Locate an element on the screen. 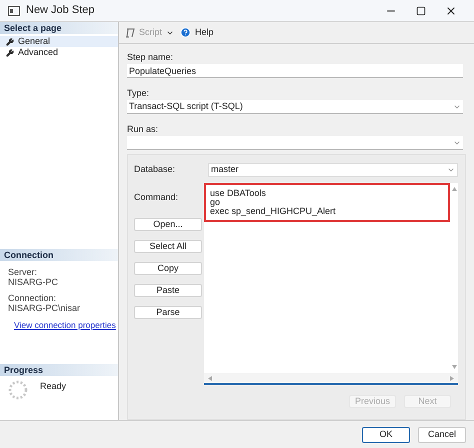 This screenshot has height=448, width=474. section-header: Select a page is located at coordinates (59, 28).